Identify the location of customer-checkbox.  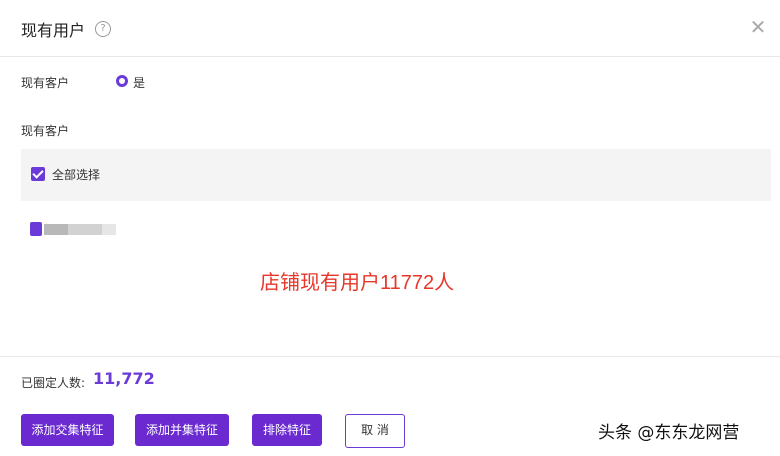
(36, 229).